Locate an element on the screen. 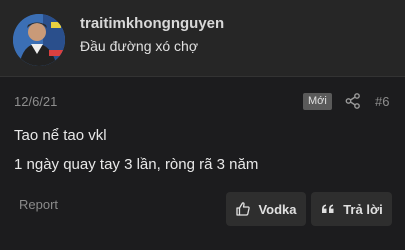 The width and height of the screenshot is (405, 250). header-divider is located at coordinates (202, 76).